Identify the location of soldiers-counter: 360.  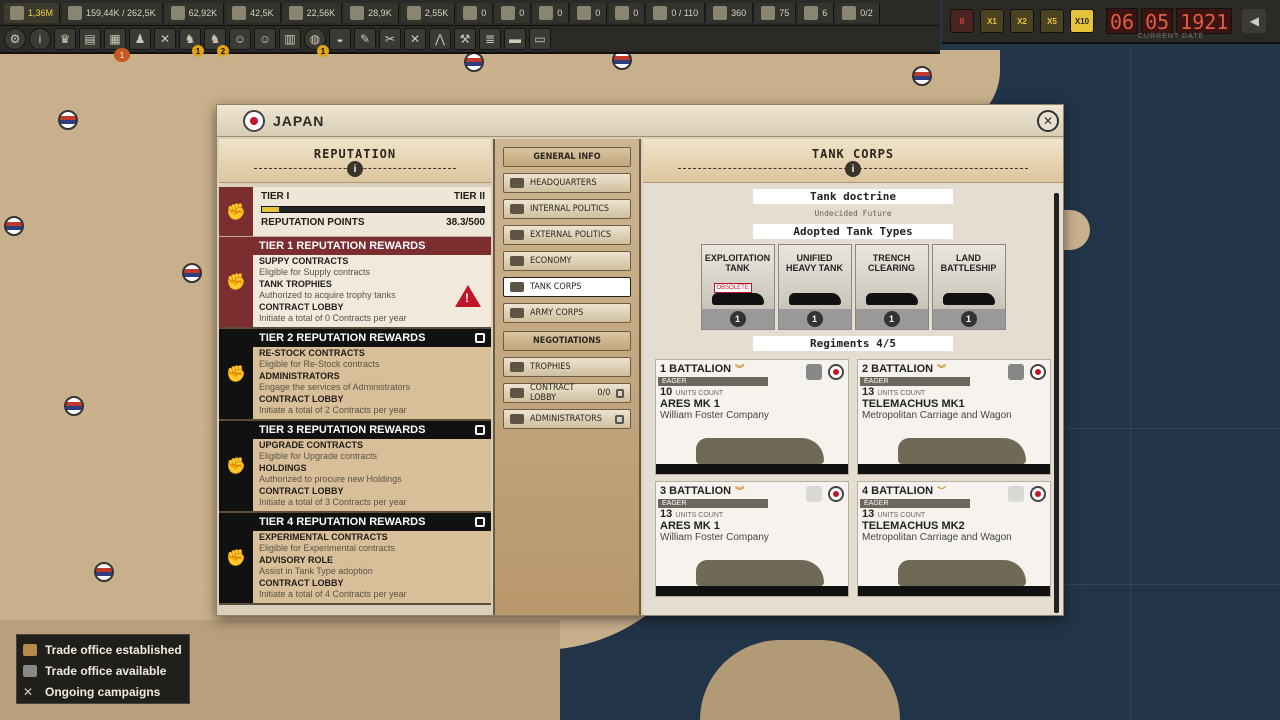
(730, 12).